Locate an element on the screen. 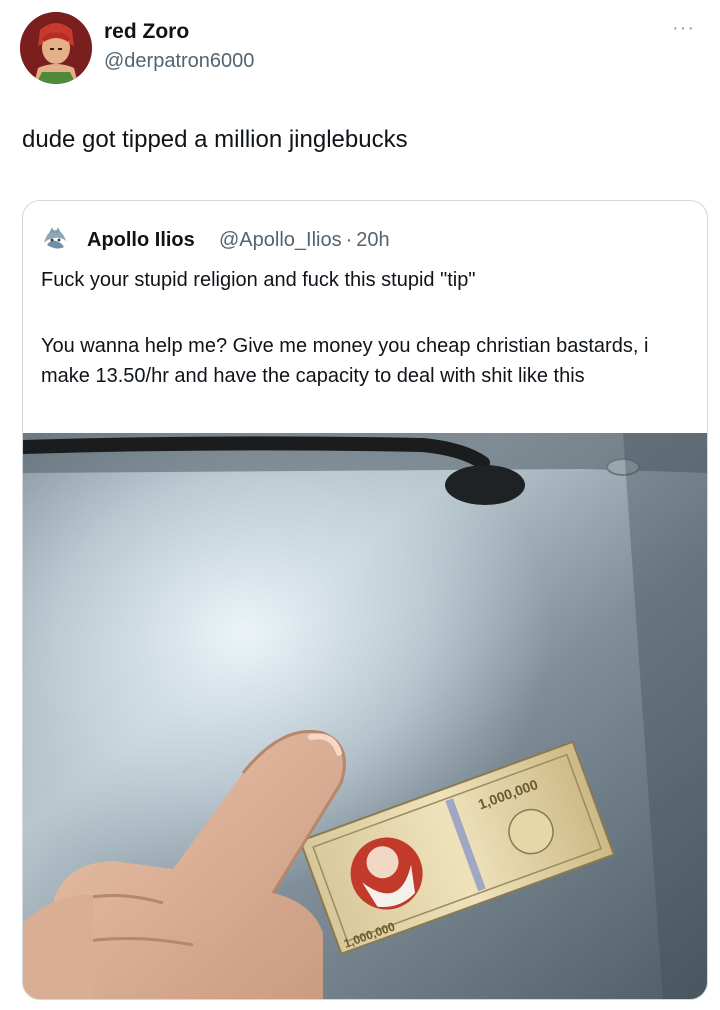 This screenshot has height=1010, width=720. tweet-text: dude got tipped a million jinglebucks is located at coordinates (215, 139).